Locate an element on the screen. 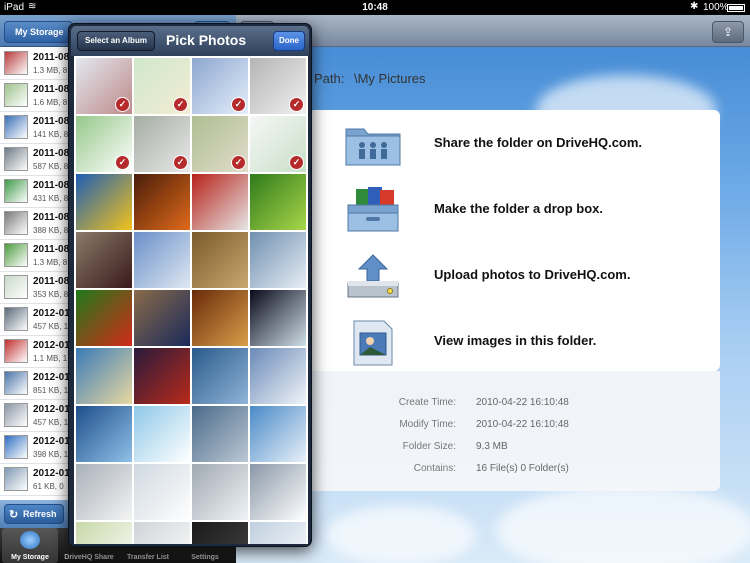 The image size is (750, 563). file-size: 457 KB, 1 is located at coordinates (51, 422).